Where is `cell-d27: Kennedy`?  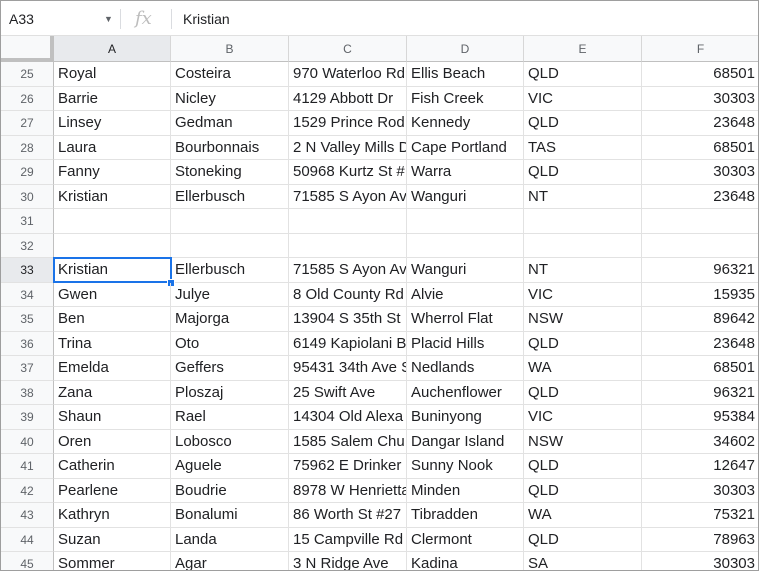
cell-d27: Kennedy is located at coordinates (465, 123).